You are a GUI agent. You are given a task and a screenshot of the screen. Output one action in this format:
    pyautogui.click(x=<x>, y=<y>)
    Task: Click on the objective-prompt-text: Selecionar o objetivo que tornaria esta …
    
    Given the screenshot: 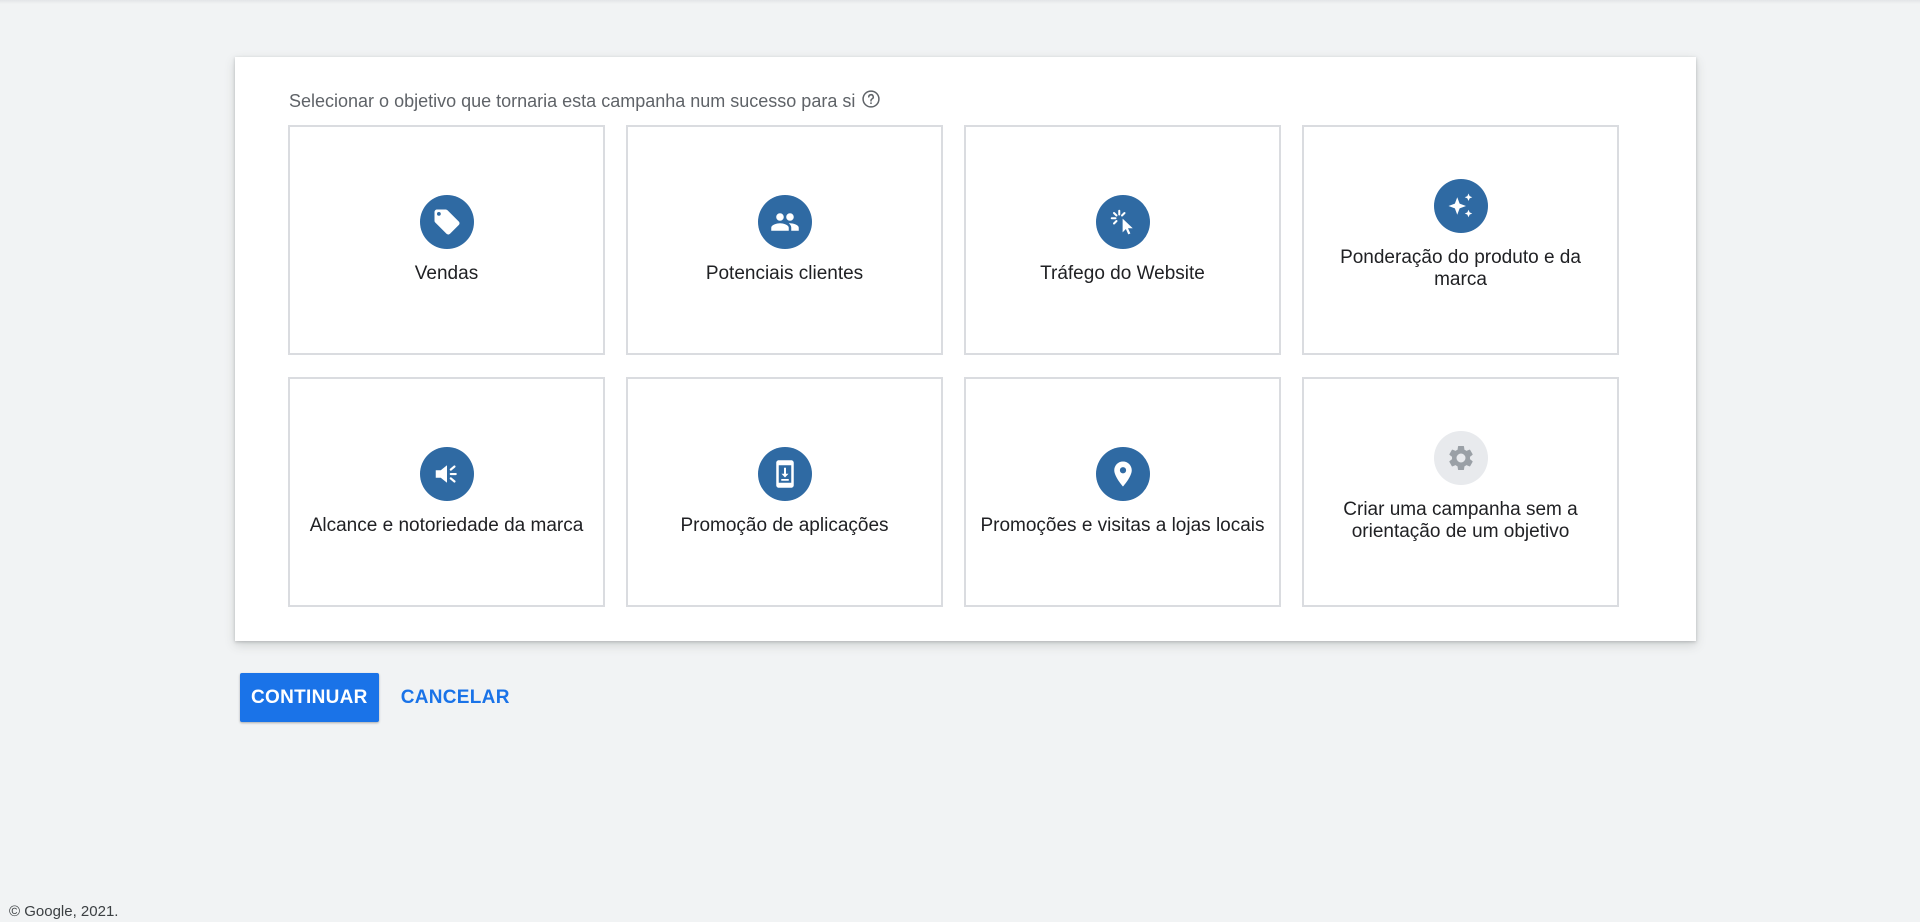 What is the action you would take?
    pyautogui.click(x=572, y=101)
    